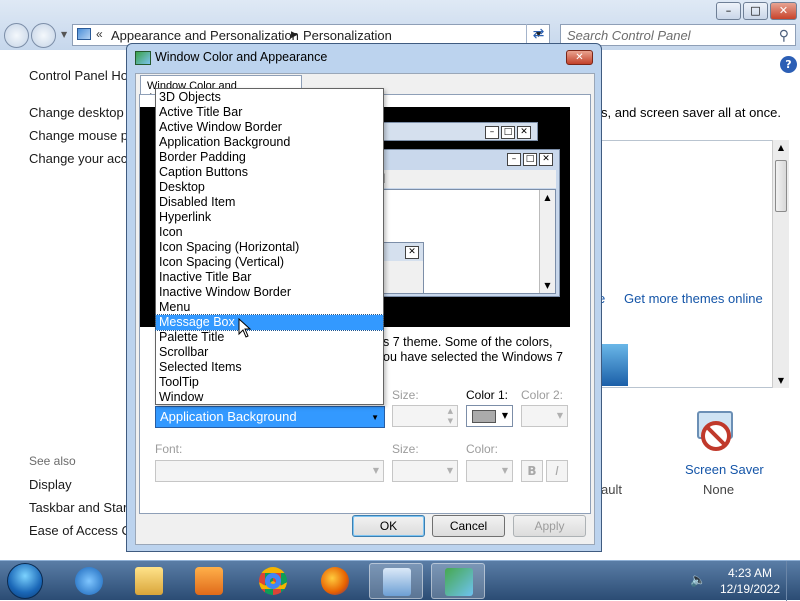 This screenshot has width=800, height=601. I want to click on screen-saver-icon, so click(718, 432).